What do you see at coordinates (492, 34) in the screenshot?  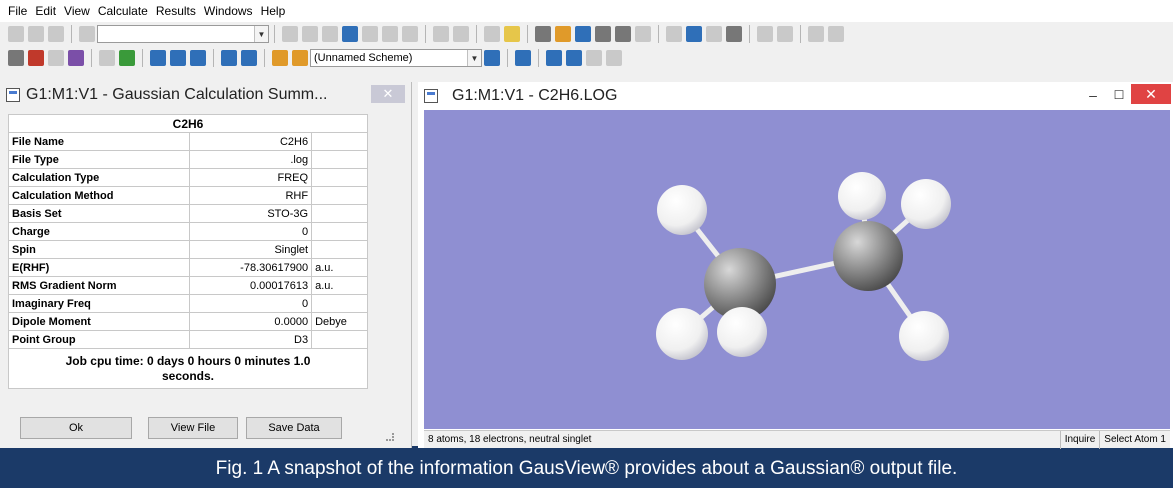 I see `select-icon` at bounding box center [492, 34].